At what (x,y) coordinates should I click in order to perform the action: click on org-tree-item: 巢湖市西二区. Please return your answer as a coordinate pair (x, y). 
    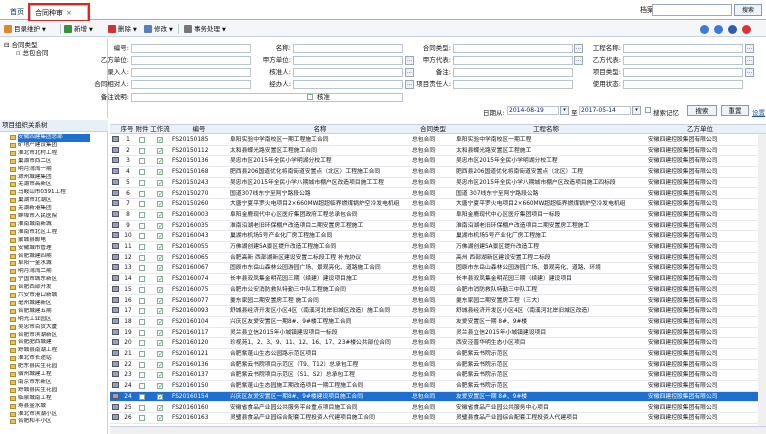
    Looking at the image, I should click on (54, 162).